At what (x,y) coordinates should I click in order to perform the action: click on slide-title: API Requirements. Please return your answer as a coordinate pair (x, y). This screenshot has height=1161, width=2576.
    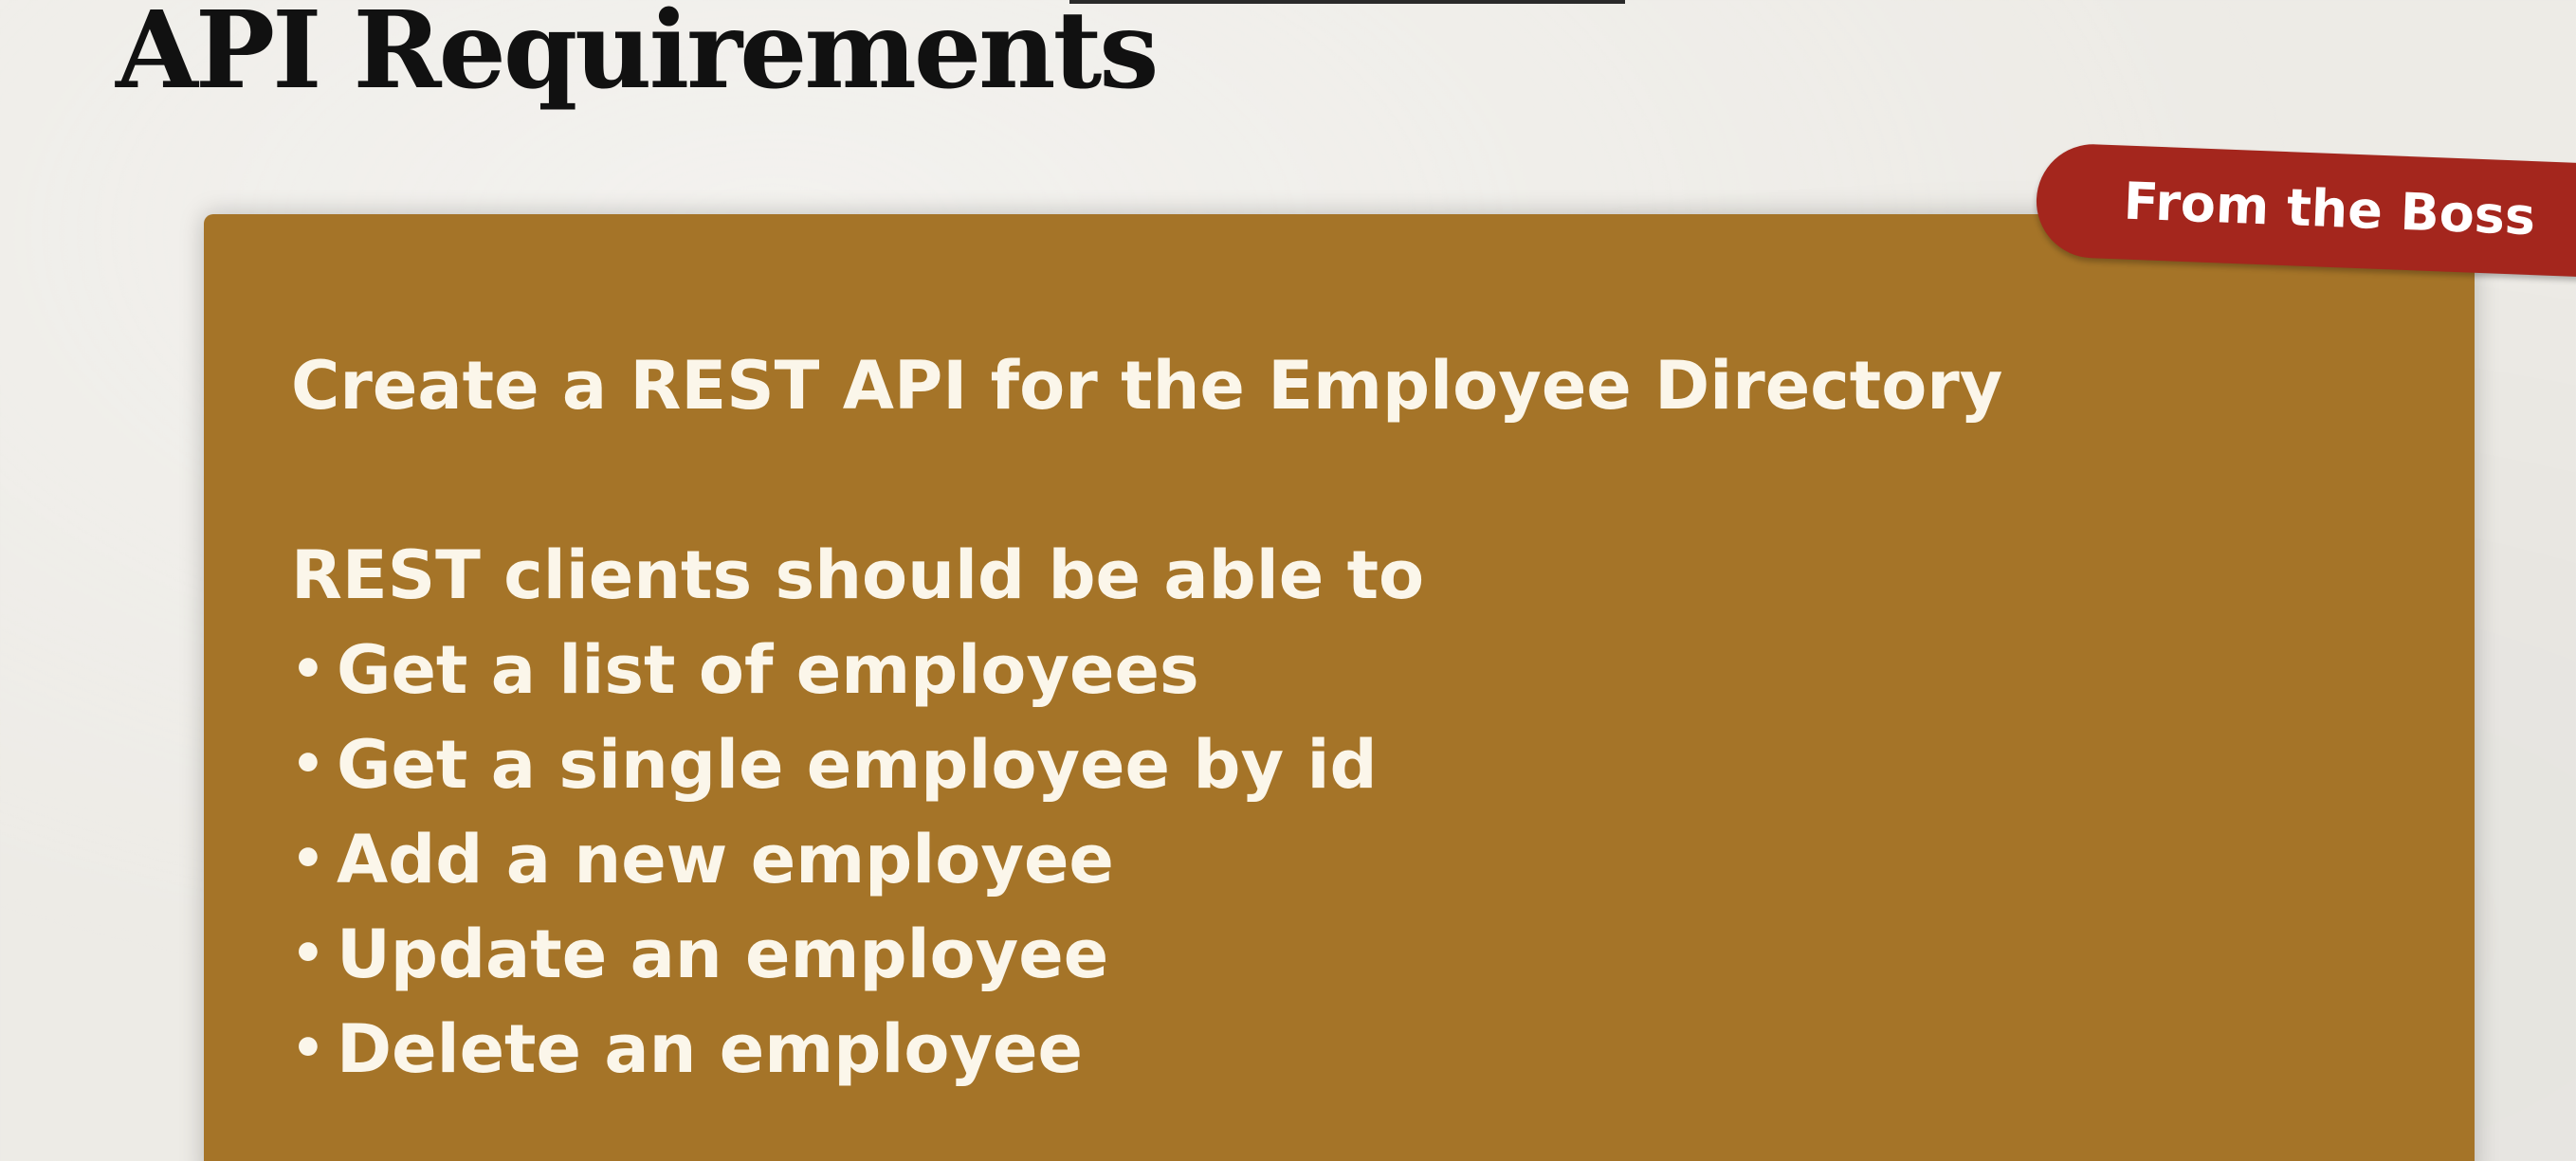
    Looking at the image, I should click on (637, 57).